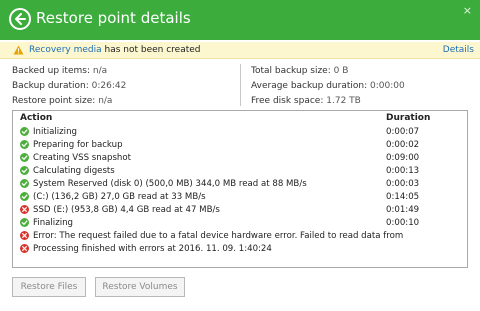  What do you see at coordinates (408, 118) in the screenshot?
I see `column-header-duration: Duration` at bounding box center [408, 118].